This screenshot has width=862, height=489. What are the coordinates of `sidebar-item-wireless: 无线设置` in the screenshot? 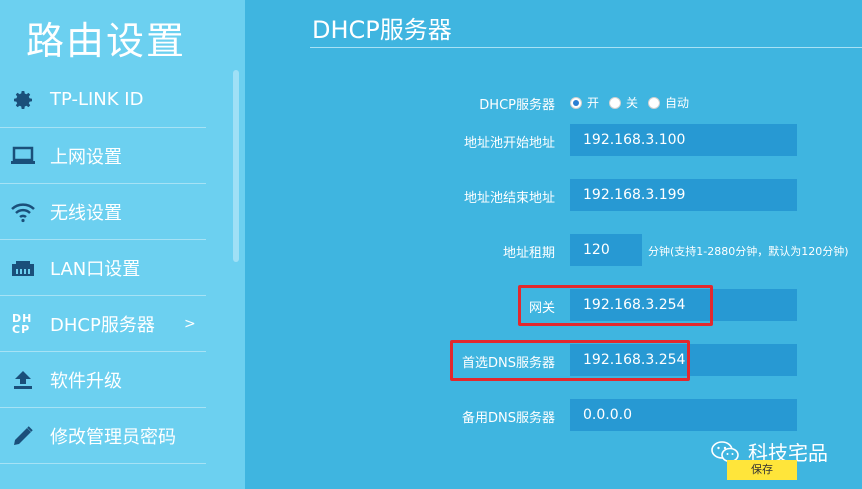 It's located at (103, 212).